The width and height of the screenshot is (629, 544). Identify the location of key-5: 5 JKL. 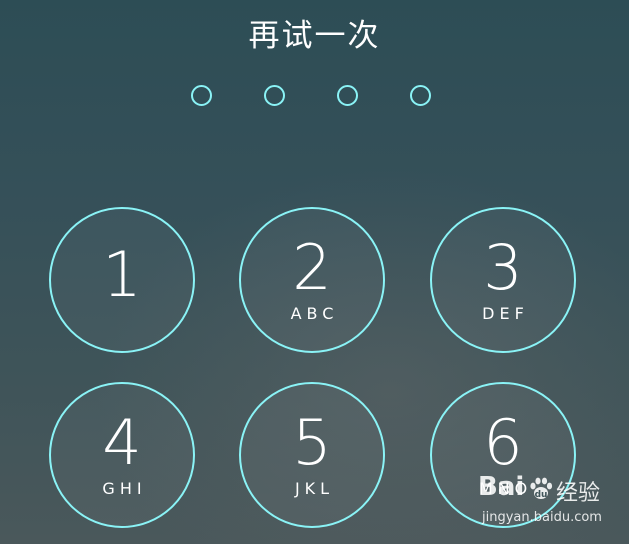
(312, 455).